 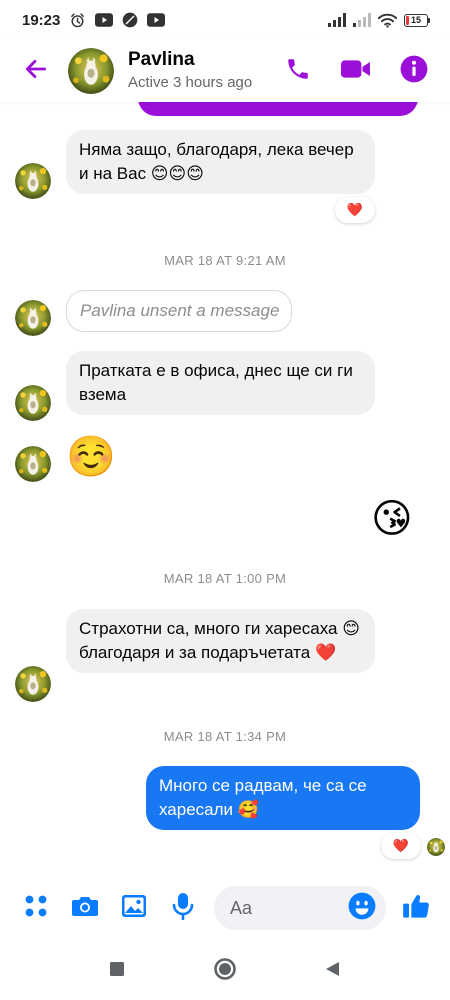 What do you see at coordinates (179, 311) in the screenshot?
I see `unsent-message-notice: Pavlina unsent a message` at bounding box center [179, 311].